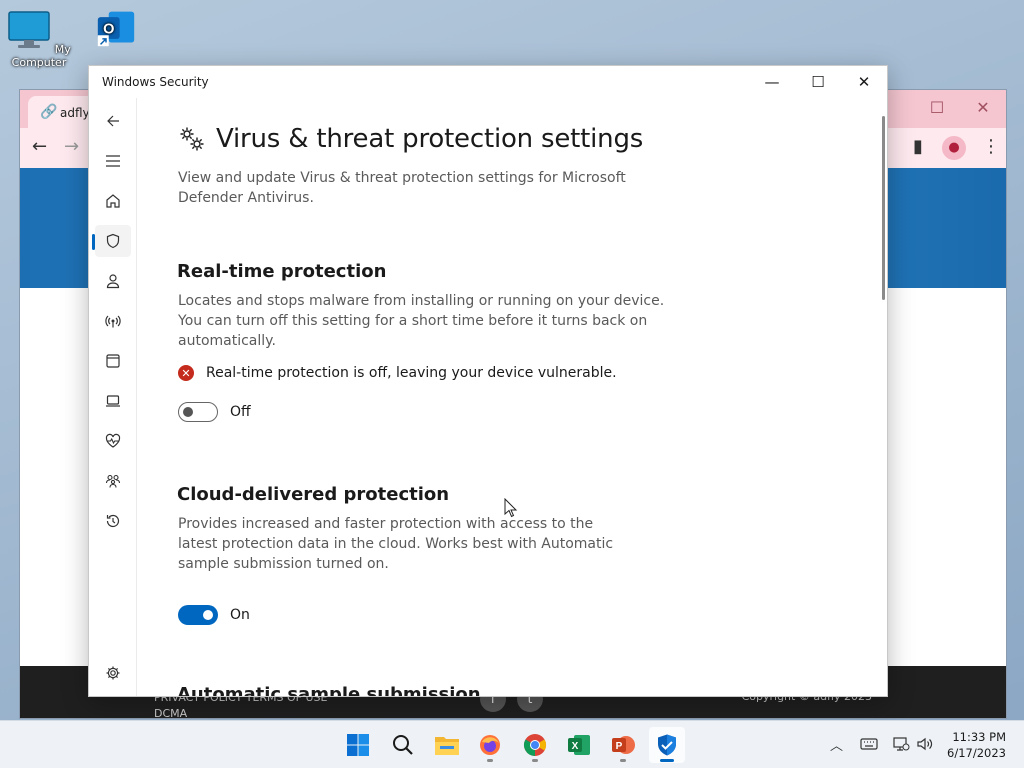  I want to click on back-arrow-icon, so click(113, 121).